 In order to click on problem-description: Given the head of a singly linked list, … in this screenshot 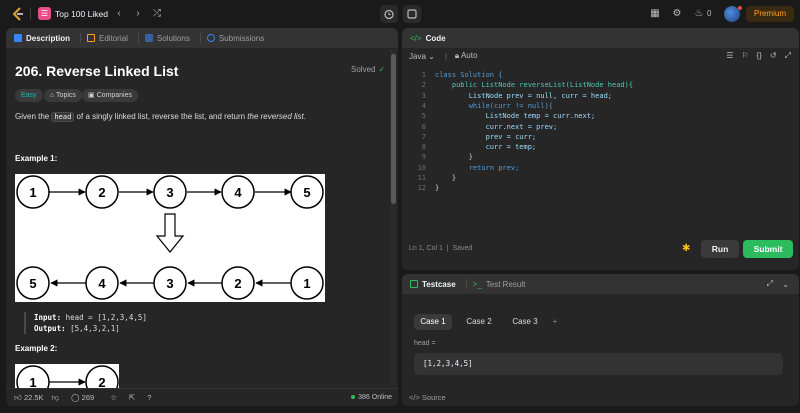, I will do `click(200, 117)`.